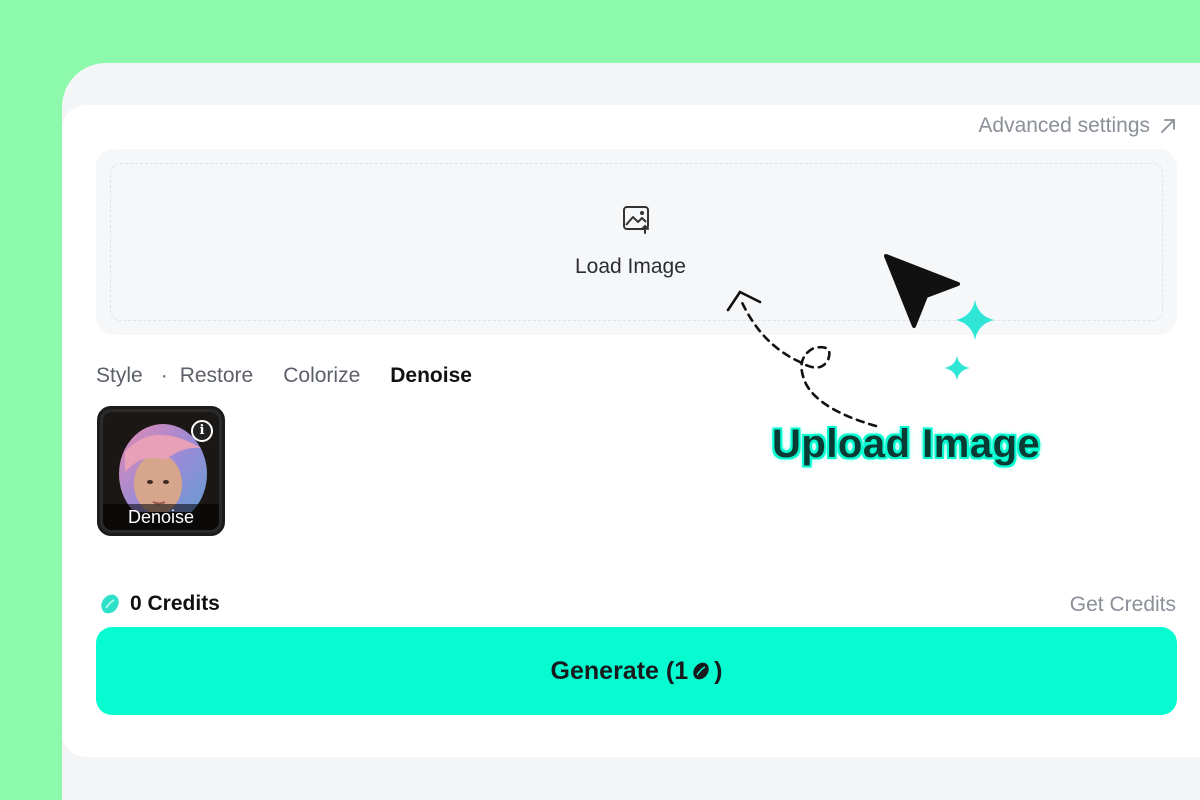 The height and width of the screenshot is (800, 1200). Describe the element at coordinates (119, 376) in the screenshot. I see `tab-style: Style` at that location.